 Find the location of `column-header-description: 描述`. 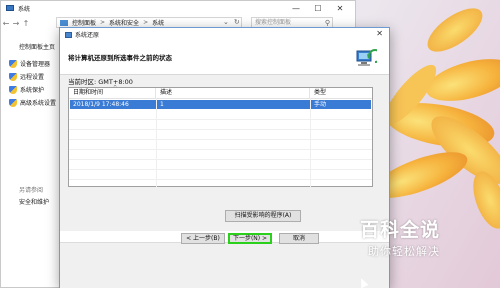

column-header-description: 描述 is located at coordinates (233, 93).